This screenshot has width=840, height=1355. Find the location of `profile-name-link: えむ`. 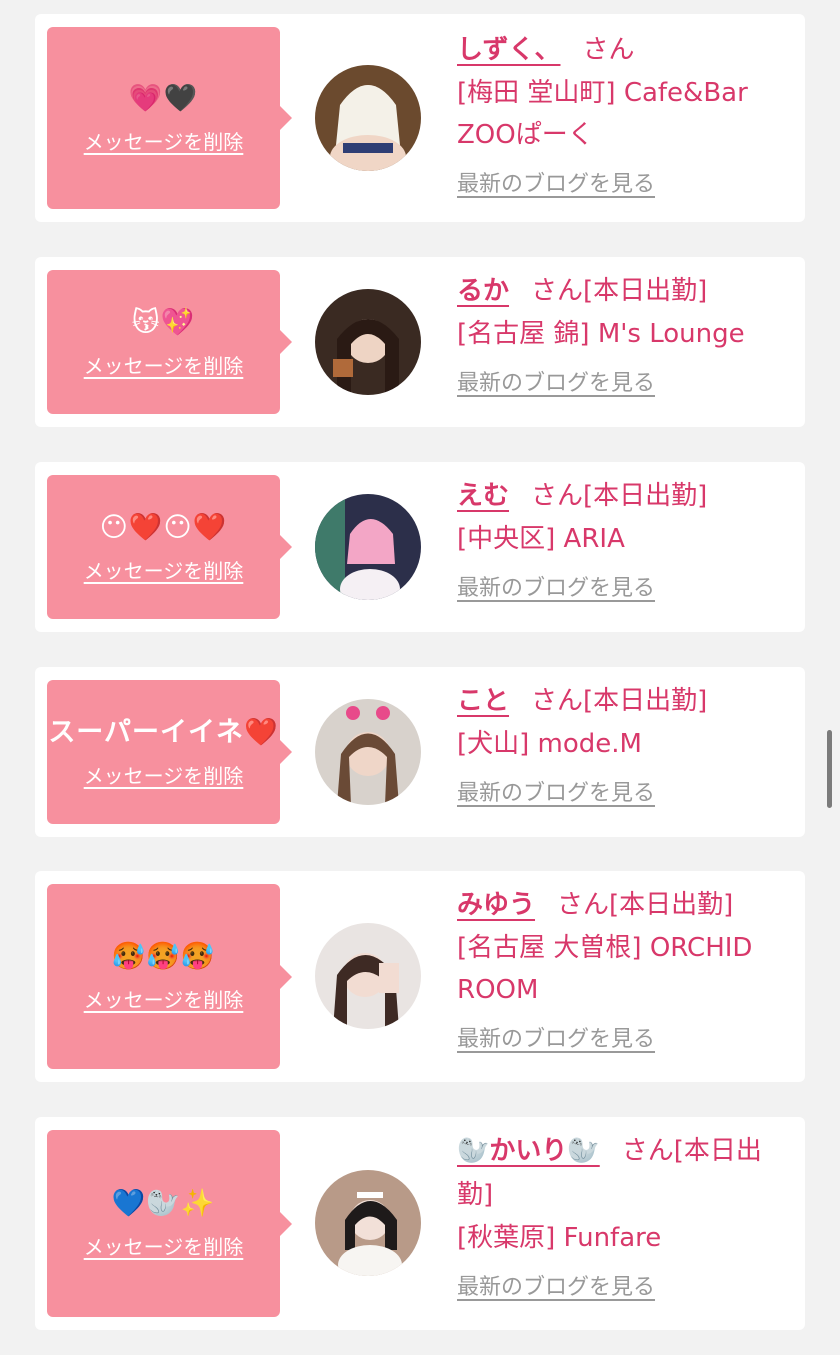

profile-name-link: えむ is located at coordinates (483, 496).